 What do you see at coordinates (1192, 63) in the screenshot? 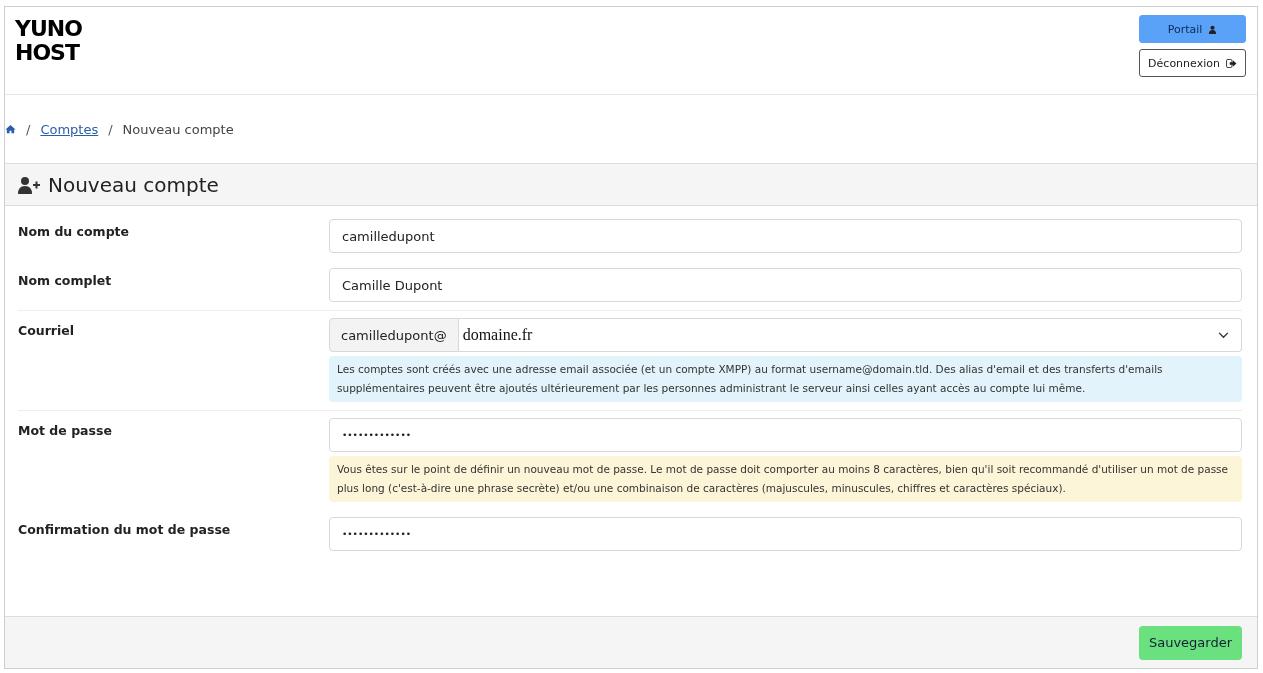
I see `logout-button: Déconnexion` at bounding box center [1192, 63].